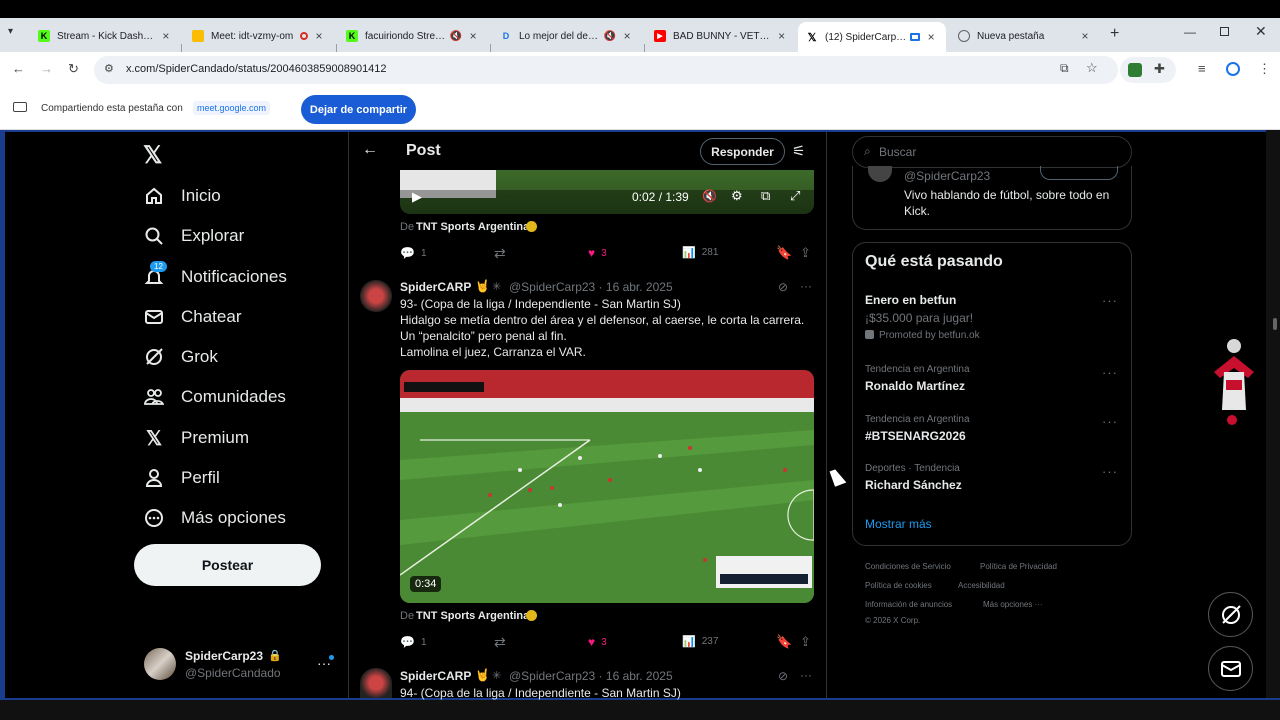 This screenshot has height=720, width=1280. I want to click on extension-icon, so click(1135, 70).